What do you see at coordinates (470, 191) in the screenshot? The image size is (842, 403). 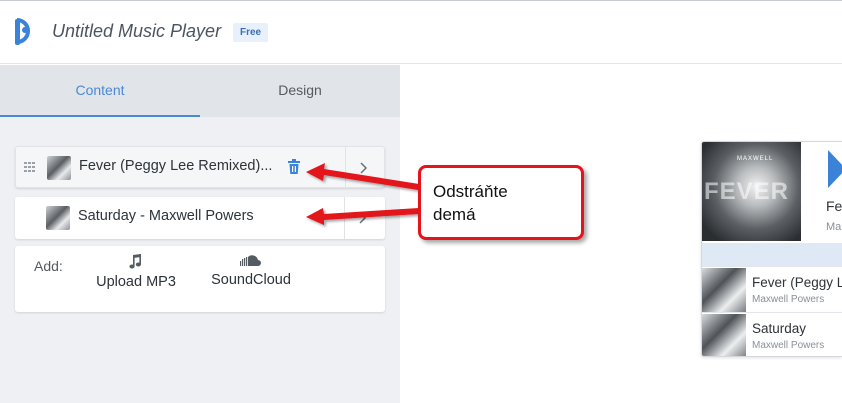 I see `callout-line-1: Odstráňte` at bounding box center [470, 191].